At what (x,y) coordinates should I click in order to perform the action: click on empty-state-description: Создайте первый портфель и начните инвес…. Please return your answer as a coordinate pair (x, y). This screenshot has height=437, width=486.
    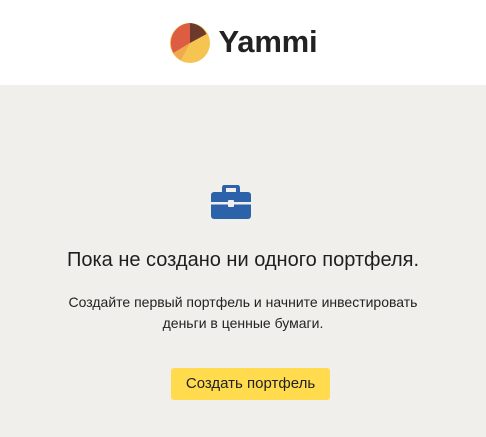
    Looking at the image, I should click on (243, 313).